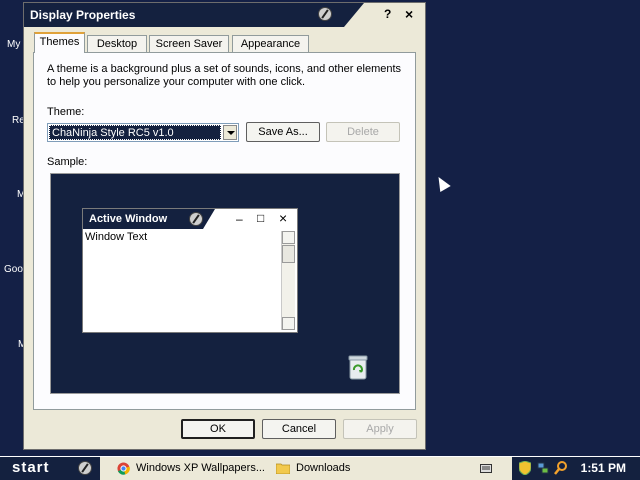 The height and width of the screenshot is (480, 640). I want to click on start-logo-icon, so click(85, 468).